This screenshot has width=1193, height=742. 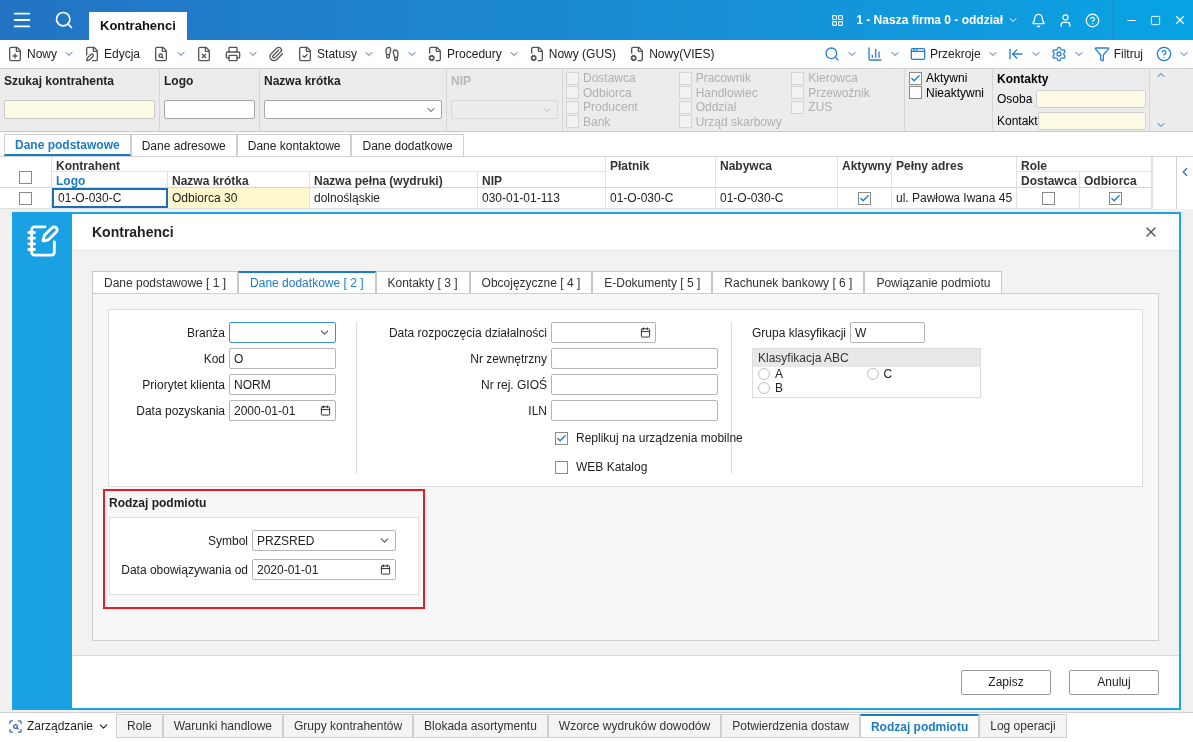 I want to click on input-field: NORM, so click(x=282, y=384).